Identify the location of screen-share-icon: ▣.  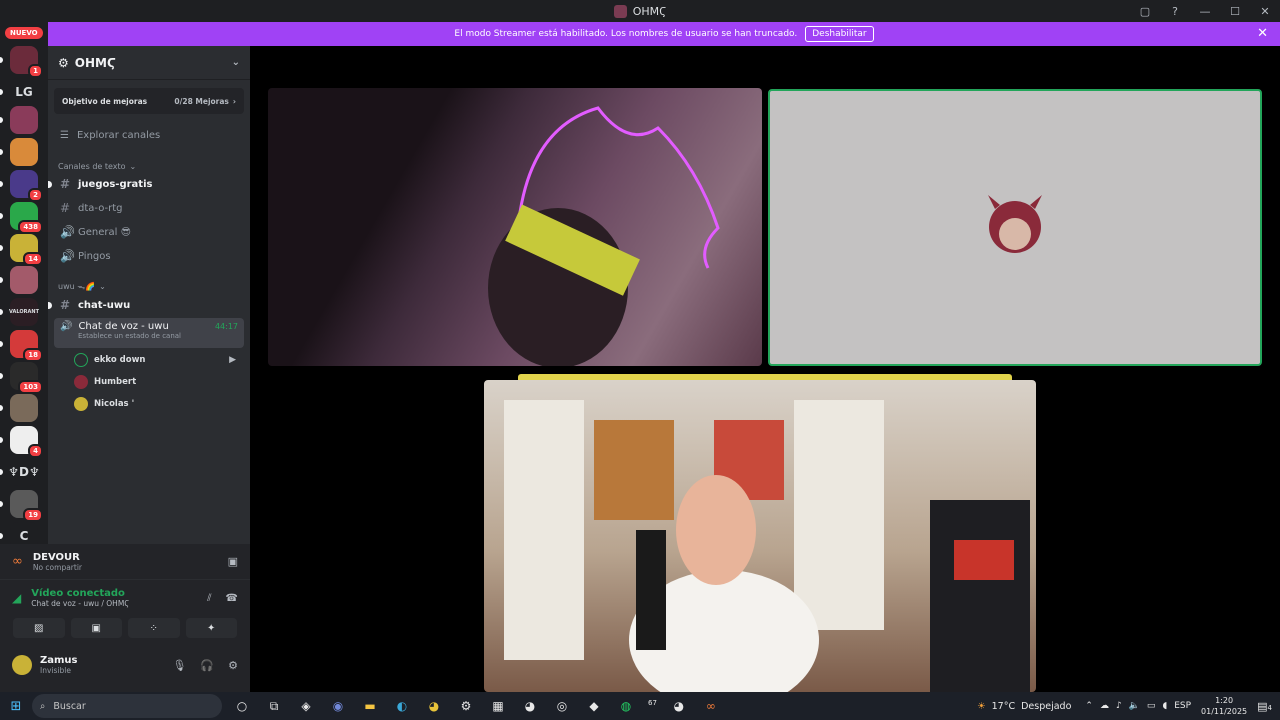
(233, 561).